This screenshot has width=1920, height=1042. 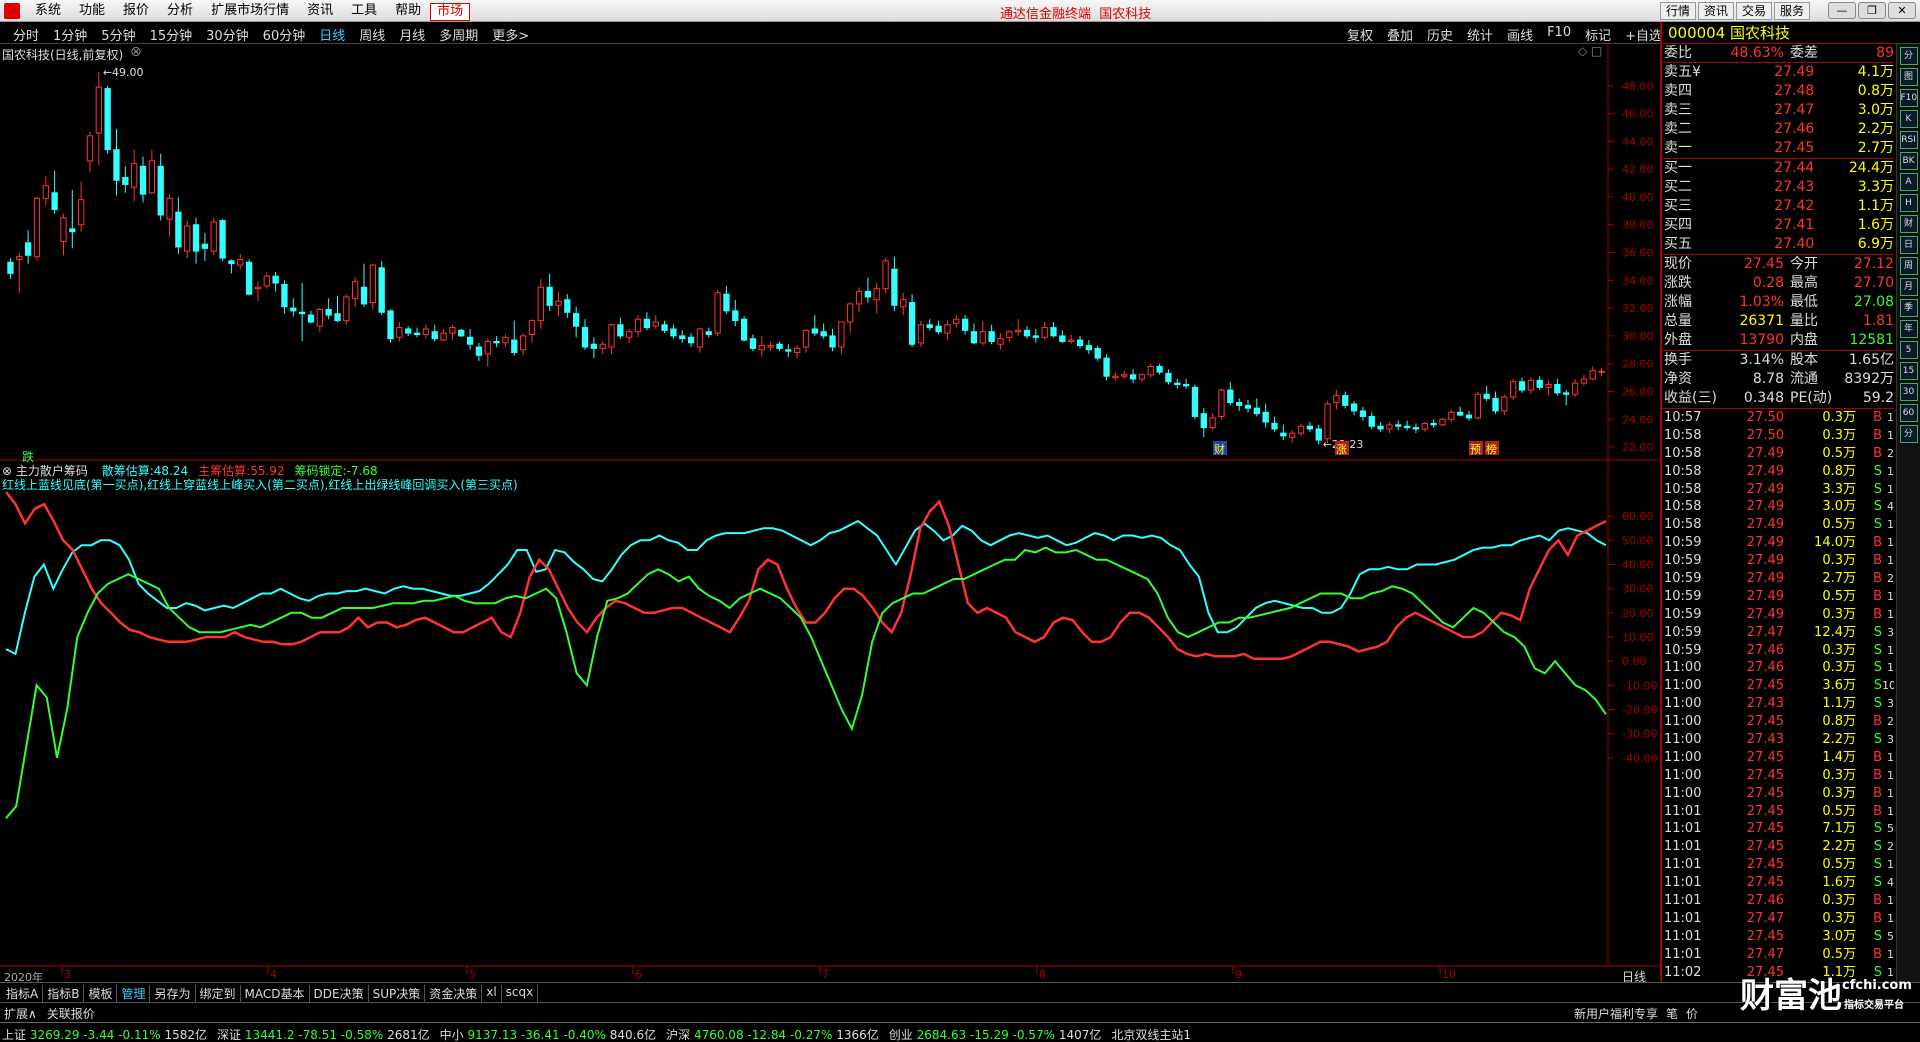 I want to click on right-tool-0-icon: 分, so click(x=1908, y=56).